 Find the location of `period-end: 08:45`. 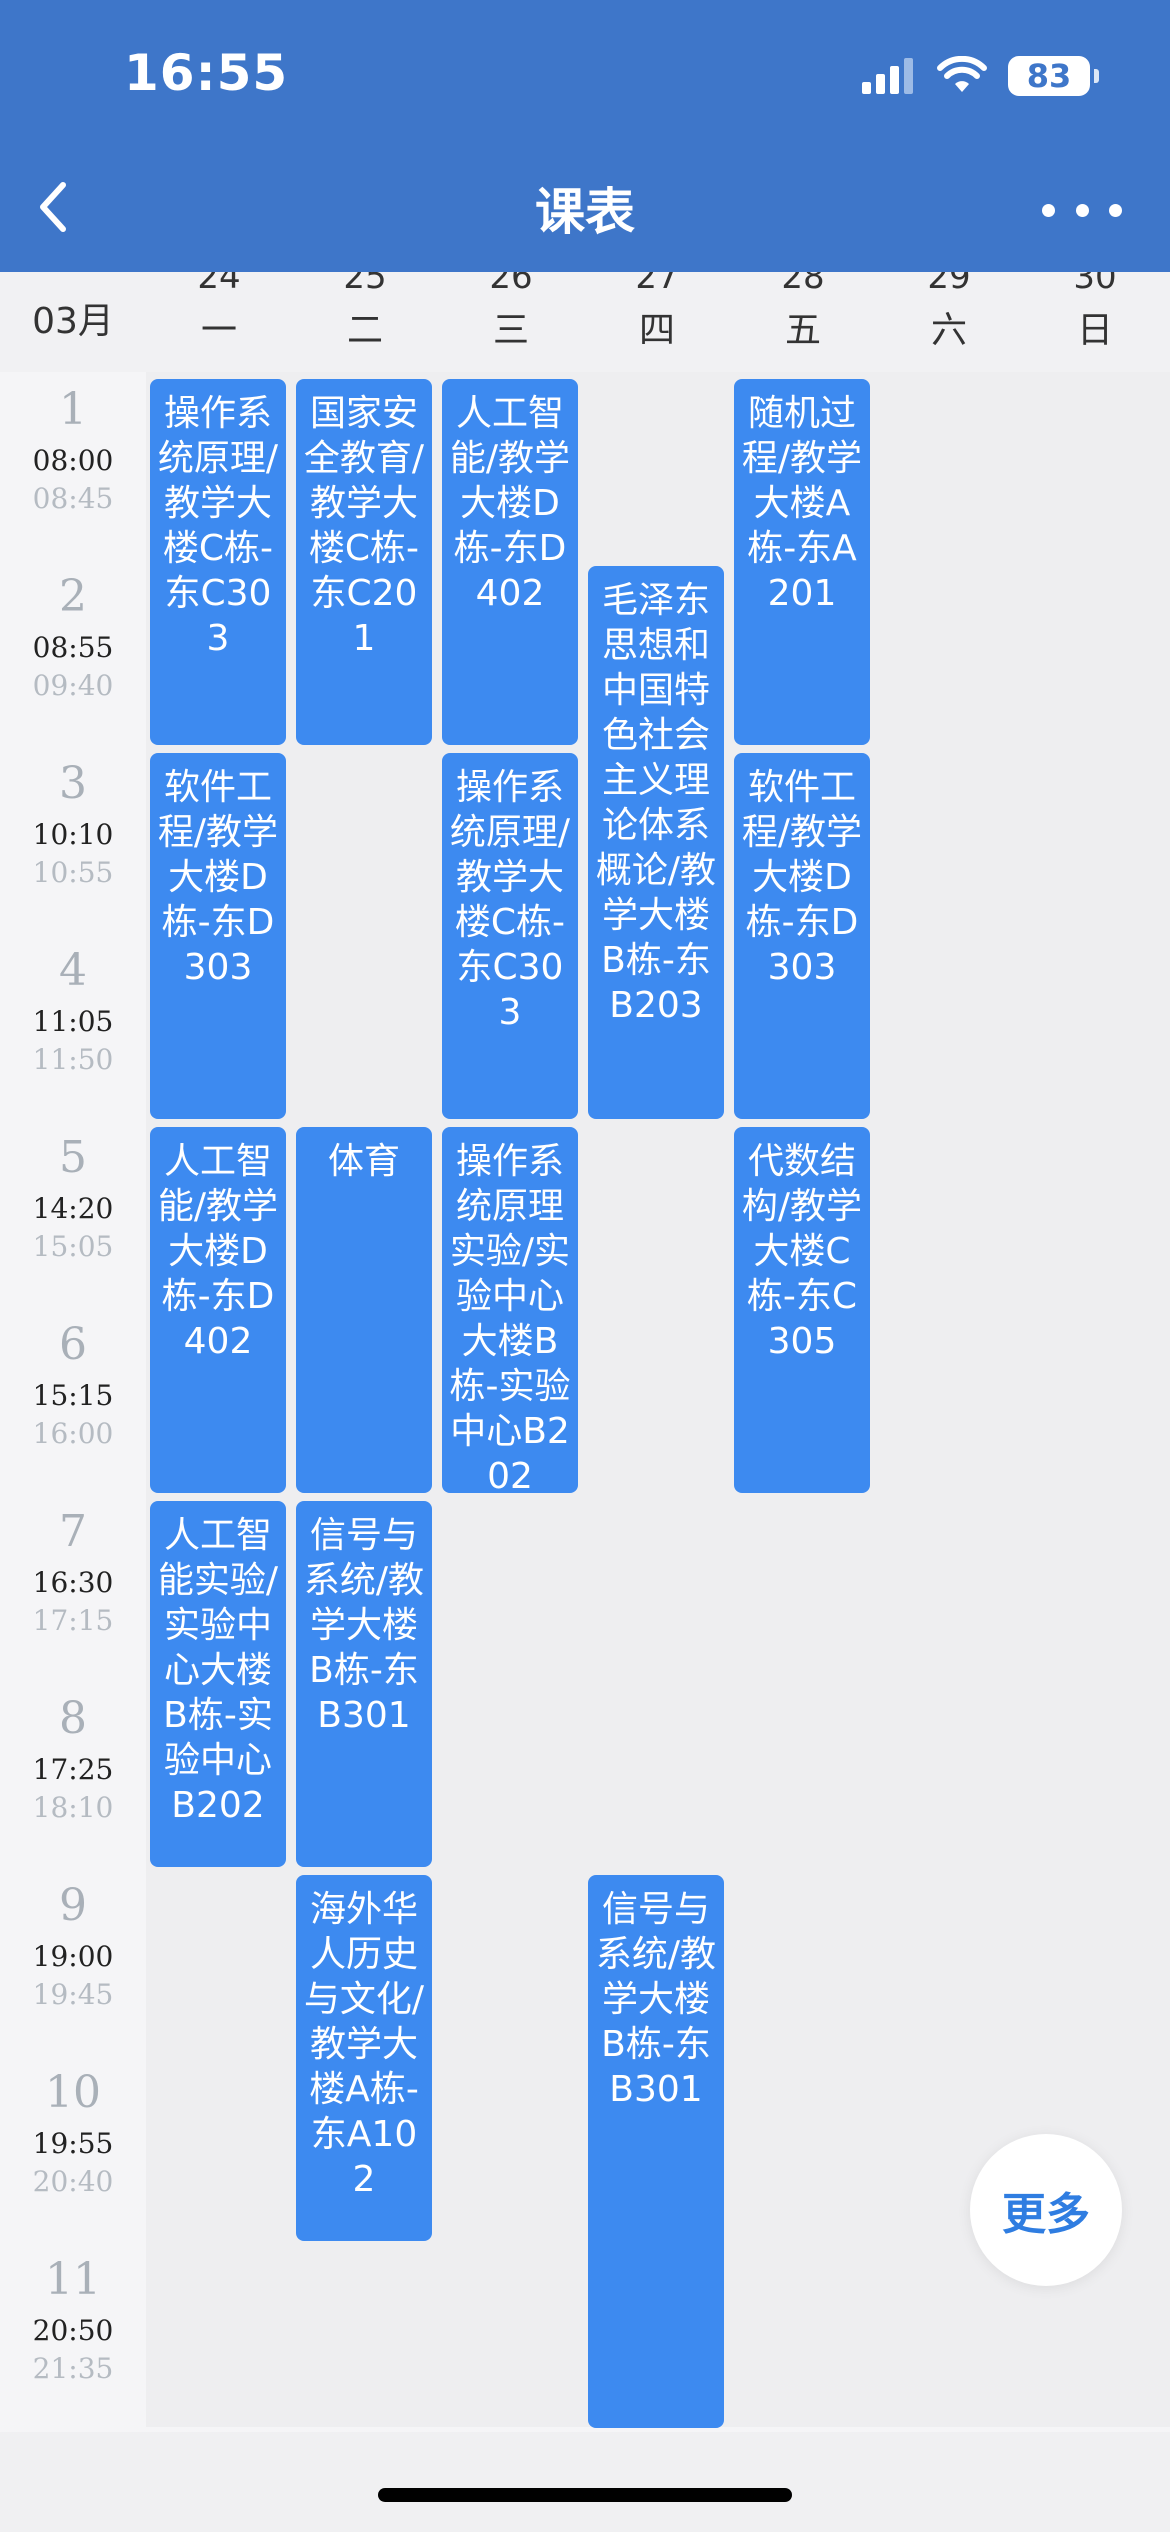

period-end: 08:45 is located at coordinates (73, 498).